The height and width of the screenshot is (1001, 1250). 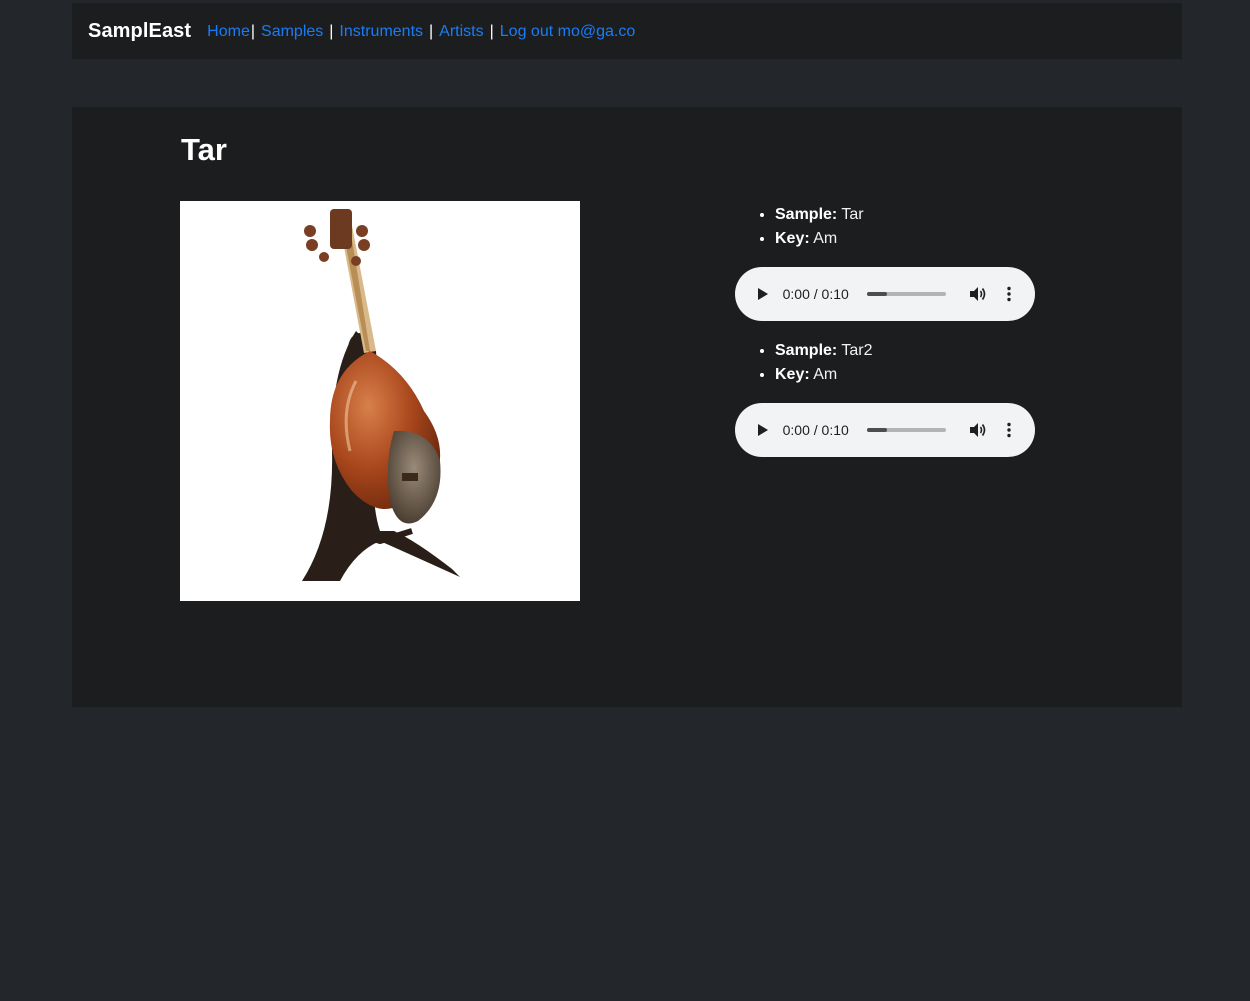 I want to click on tar-icon, so click(x=381, y=395).